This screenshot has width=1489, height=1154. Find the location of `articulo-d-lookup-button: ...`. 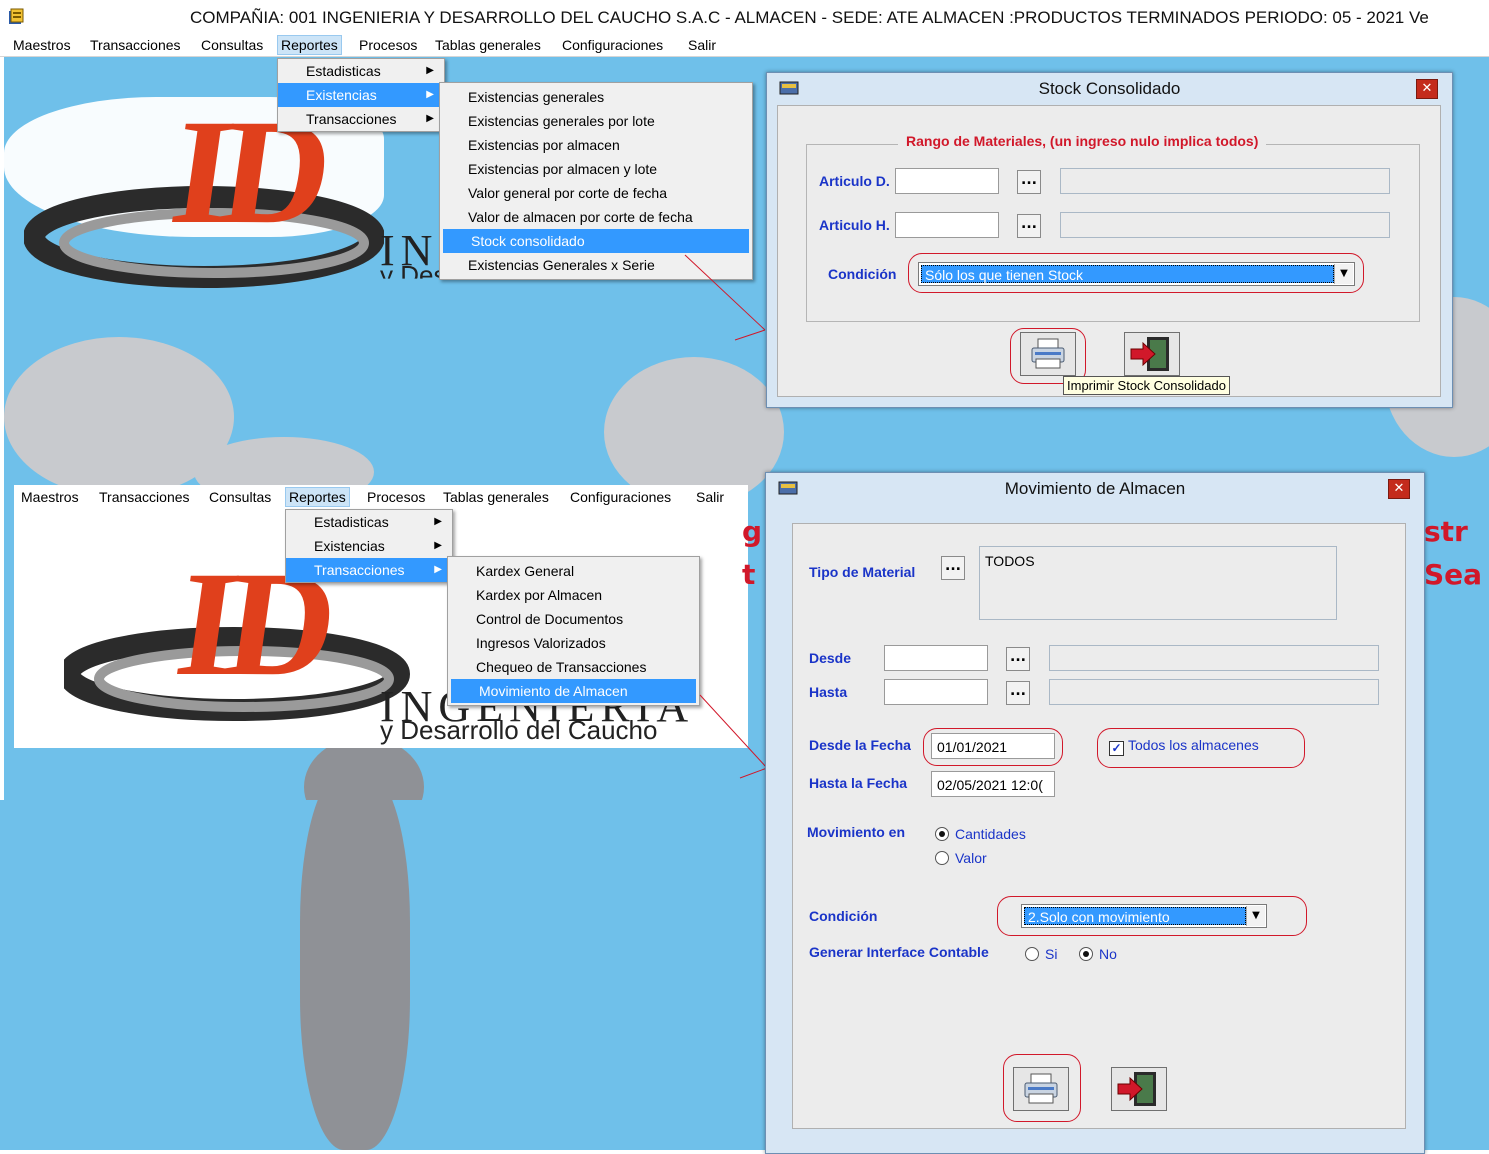

articulo-d-lookup-button: ... is located at coordinates (1029, 182).